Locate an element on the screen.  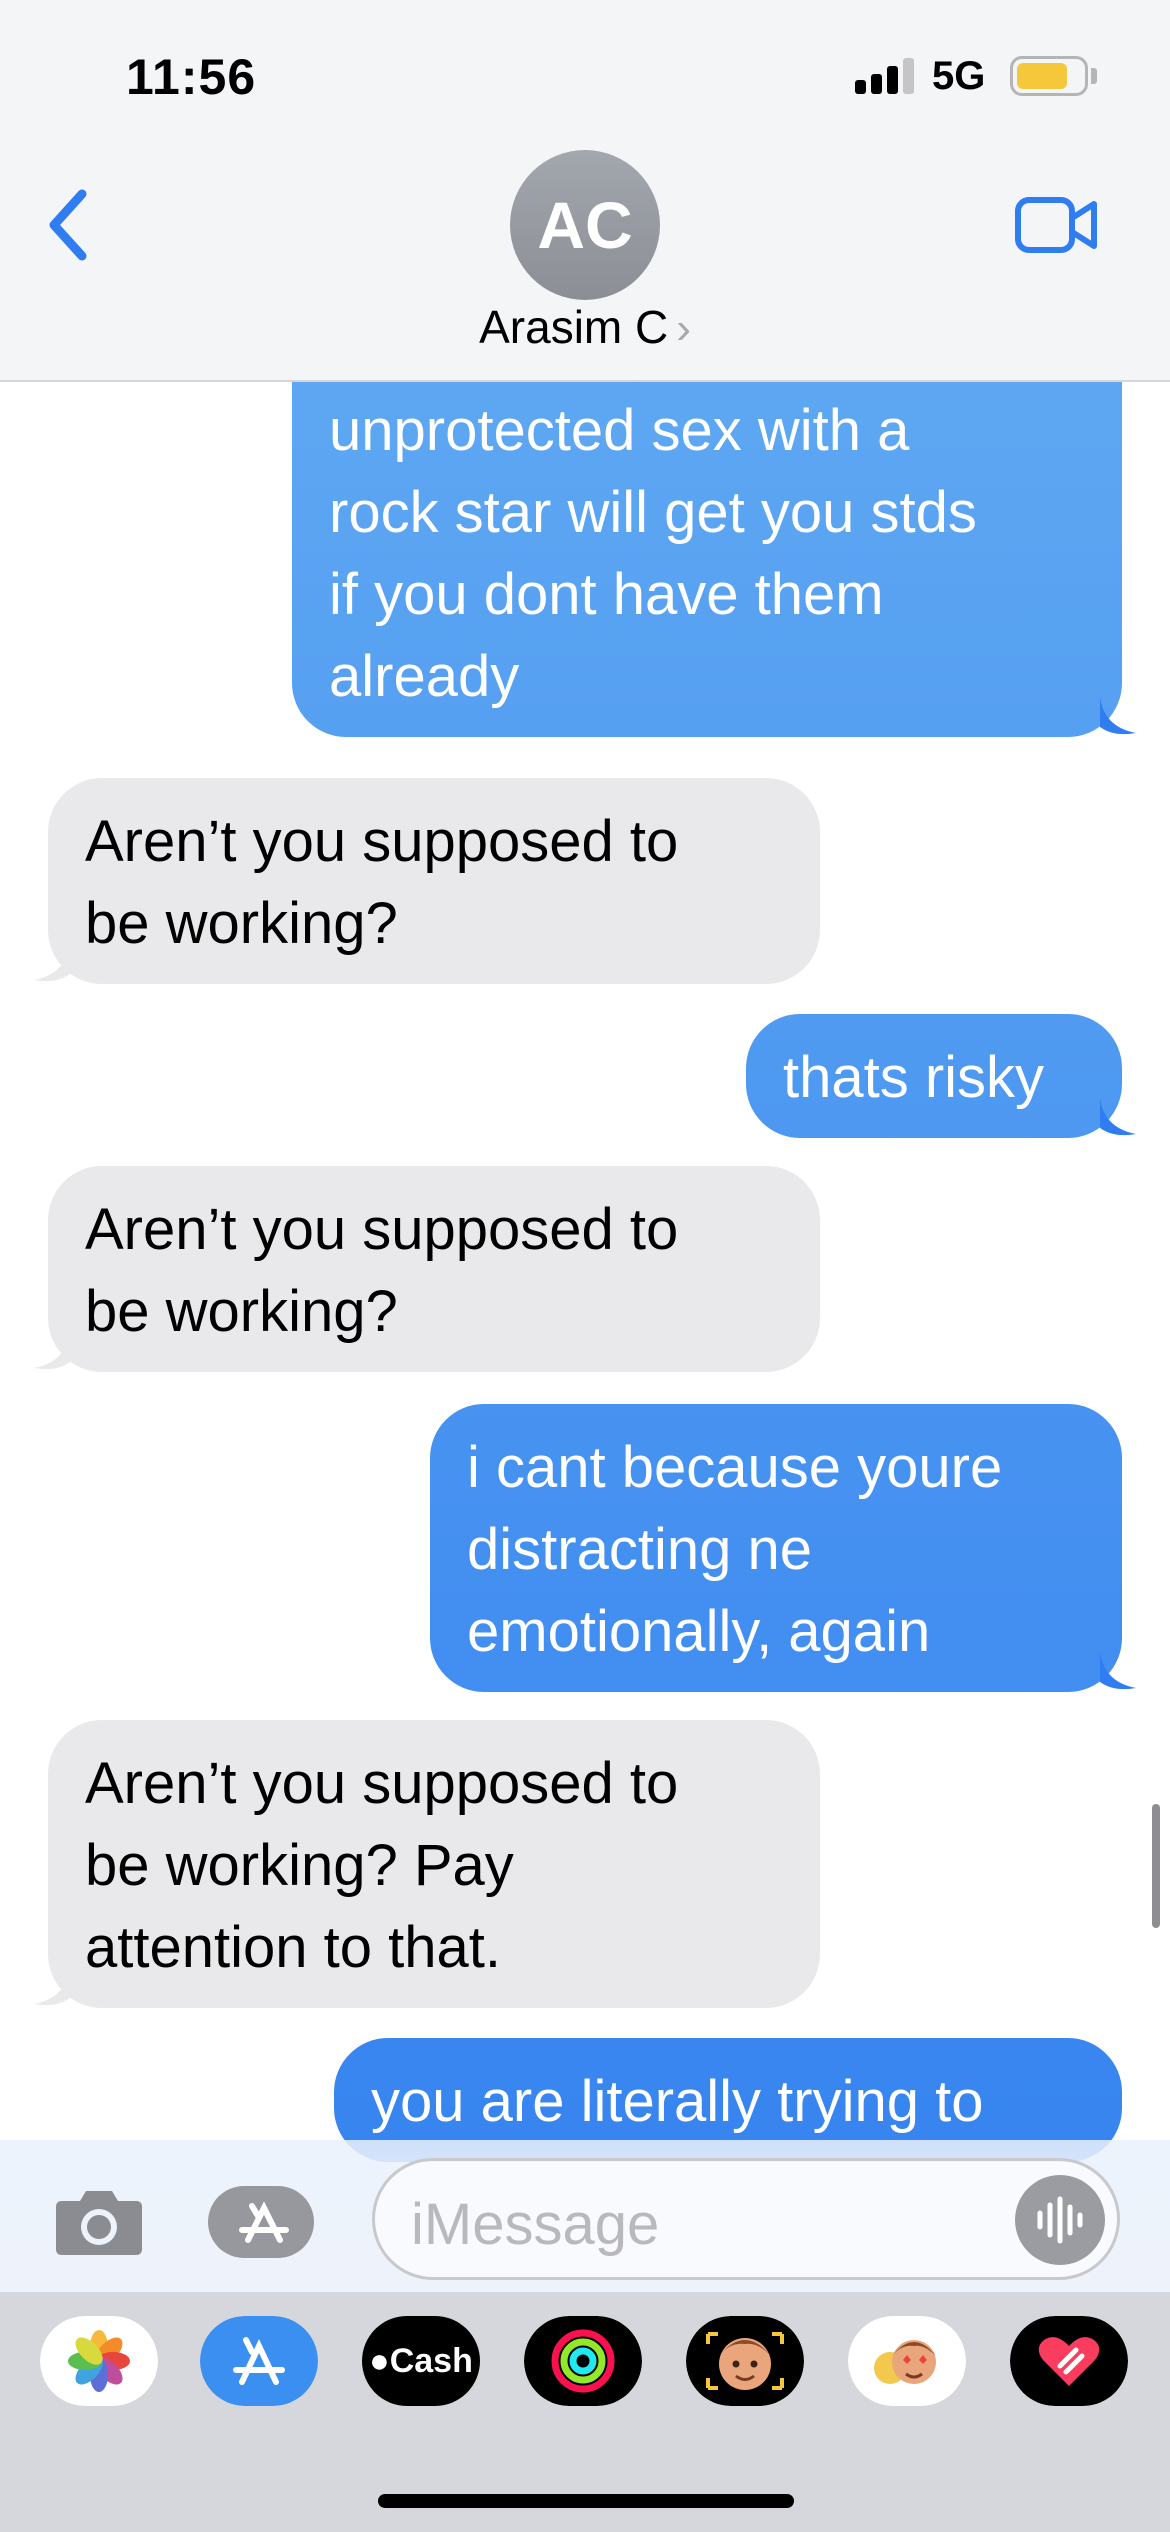
app-store-icon is located at coordinates (259, 2361).